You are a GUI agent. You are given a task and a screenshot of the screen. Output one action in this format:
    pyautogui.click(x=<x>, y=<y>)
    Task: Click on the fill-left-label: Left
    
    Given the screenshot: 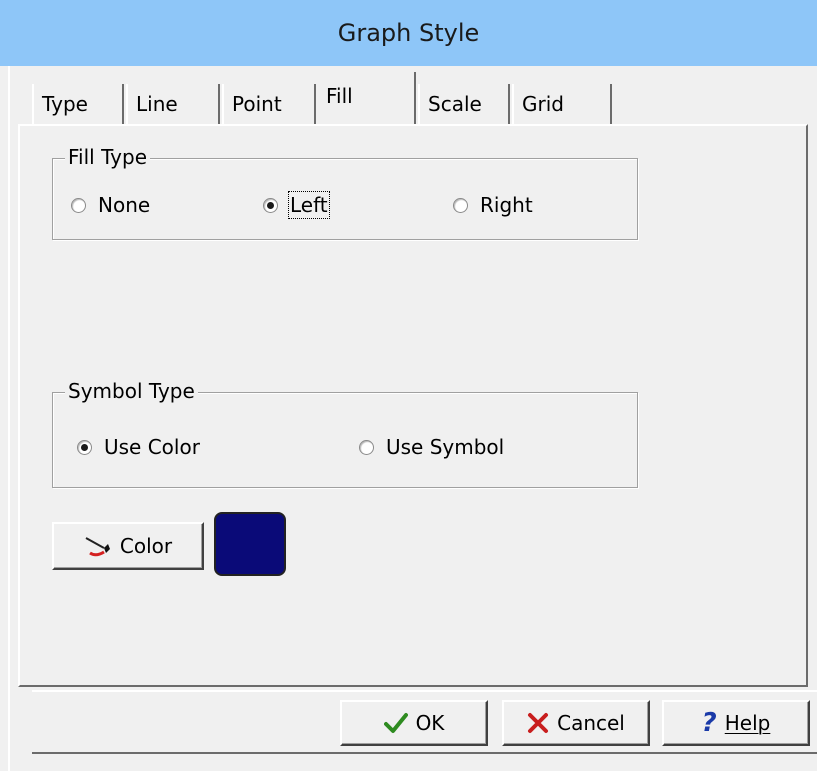 What is the action you would take?
    pyautogui.click(x=309, y=205)
    